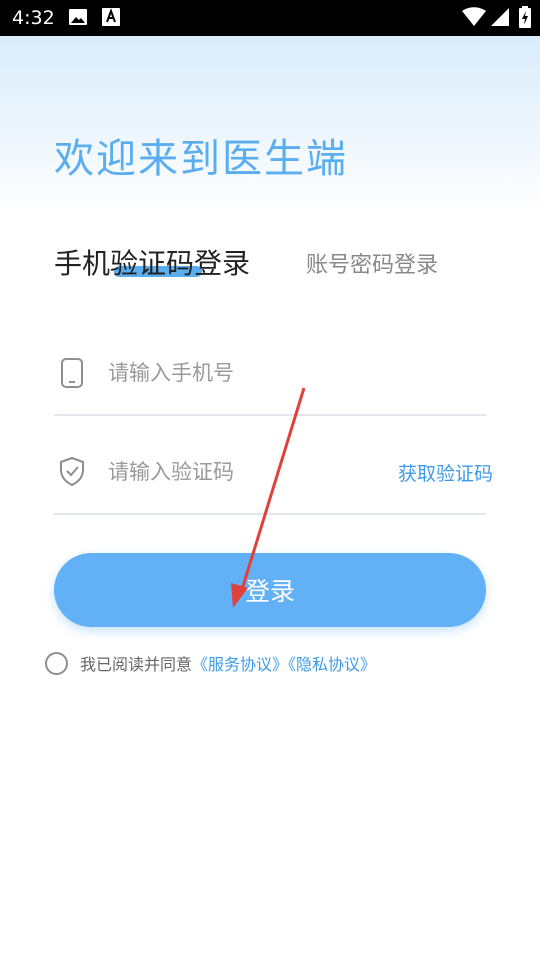 The width and height of the screenshot is (540, 960). I want to click on agreement-prefix: 我已阅读并同意, so click(136, 664).